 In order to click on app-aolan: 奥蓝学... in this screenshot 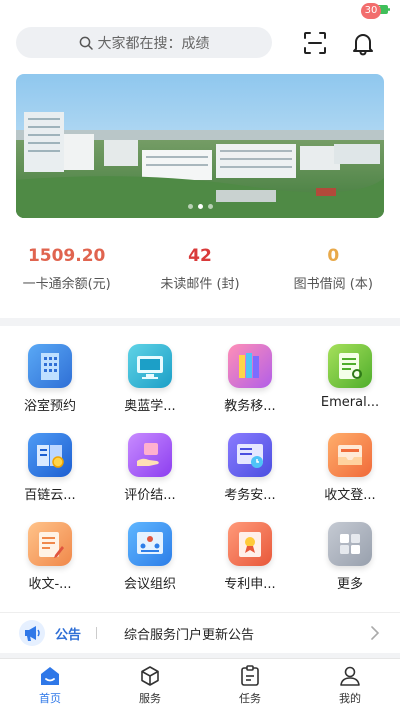, I will do `click(150, 379)`.